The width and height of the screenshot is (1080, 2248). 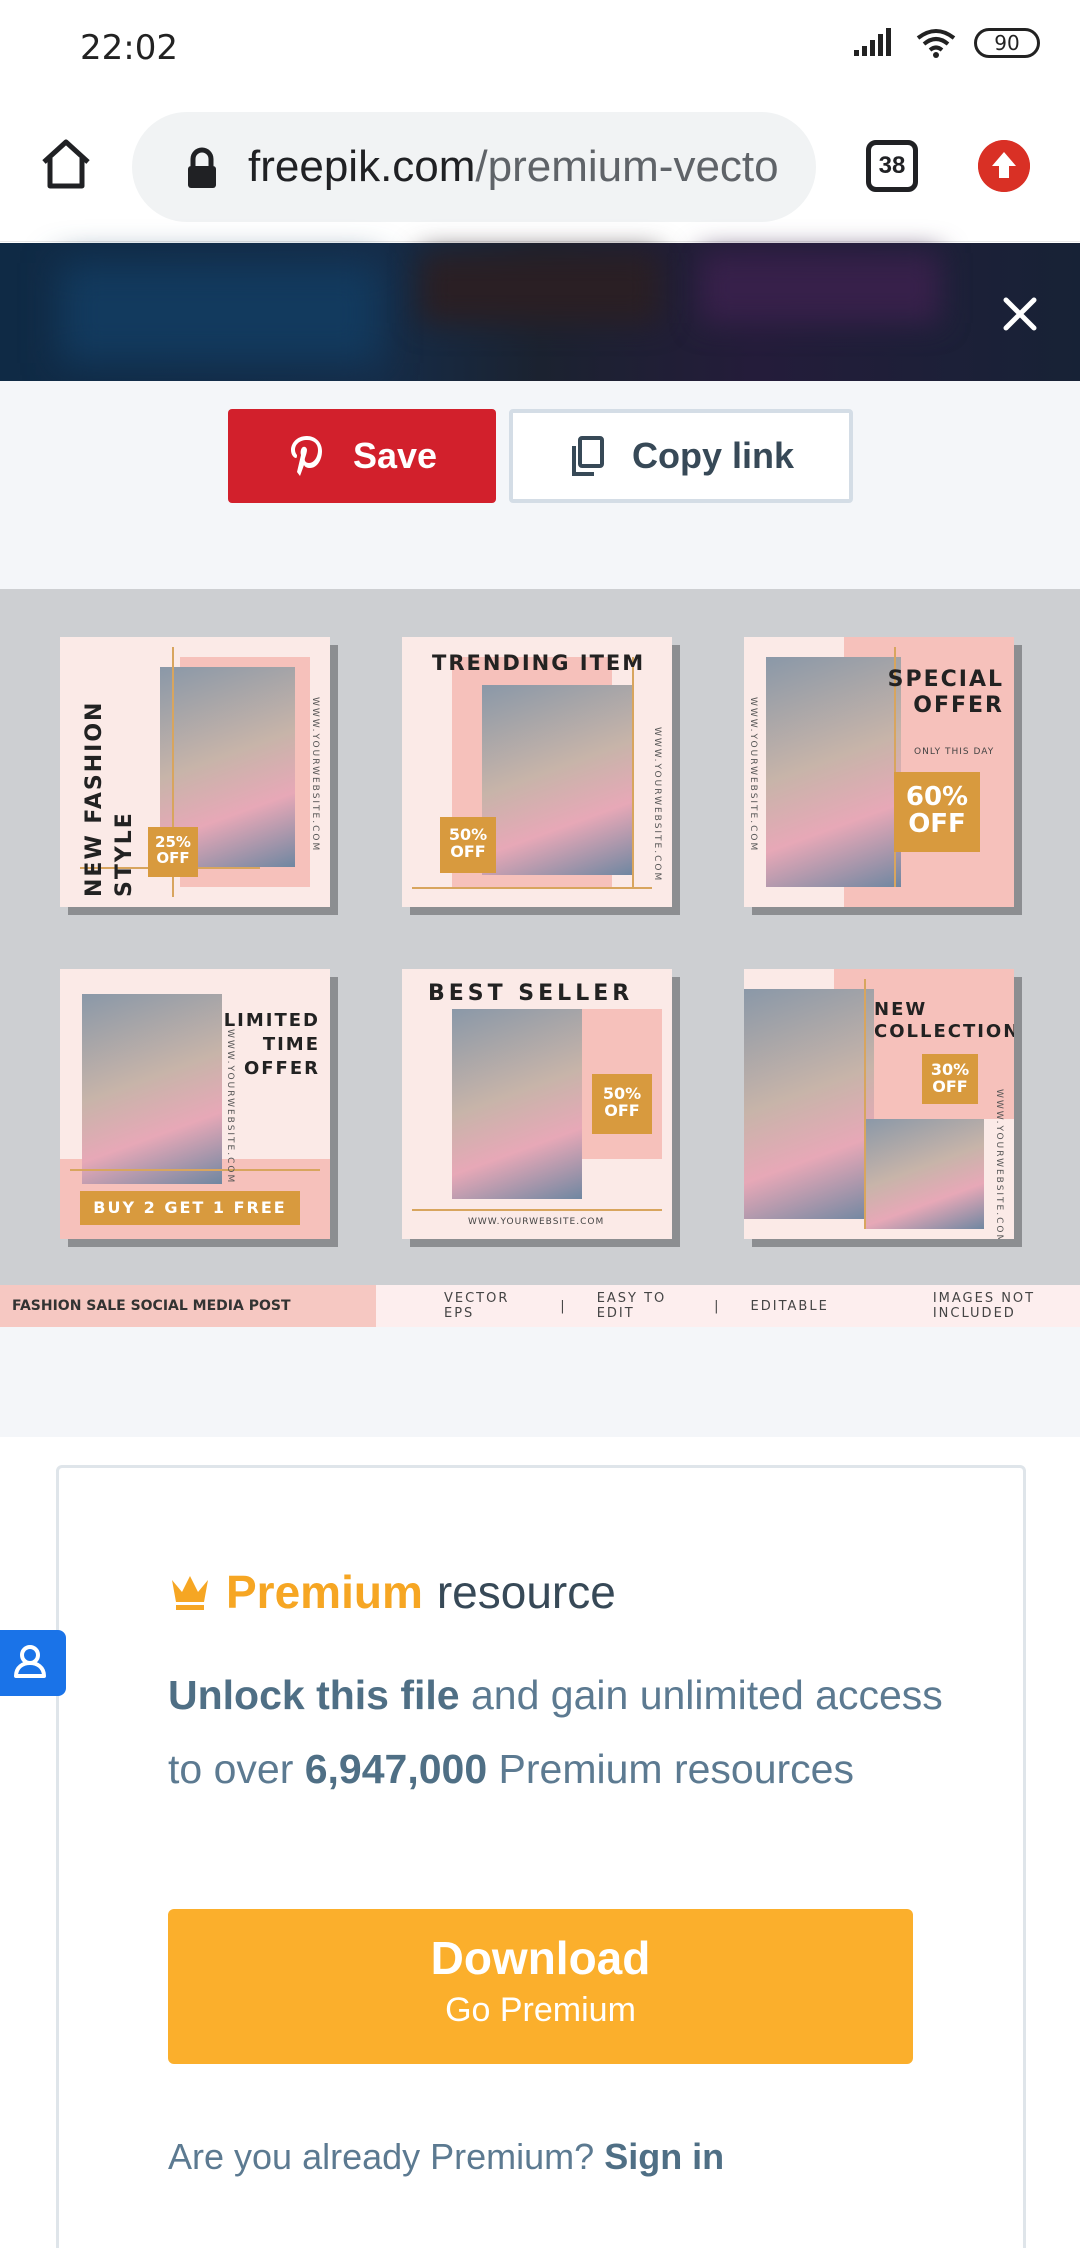 What do you see at coordinates (789, 1306) in the screenshot?
I see `footer-item: EDITABLE` at bounding box center [789, 1306].